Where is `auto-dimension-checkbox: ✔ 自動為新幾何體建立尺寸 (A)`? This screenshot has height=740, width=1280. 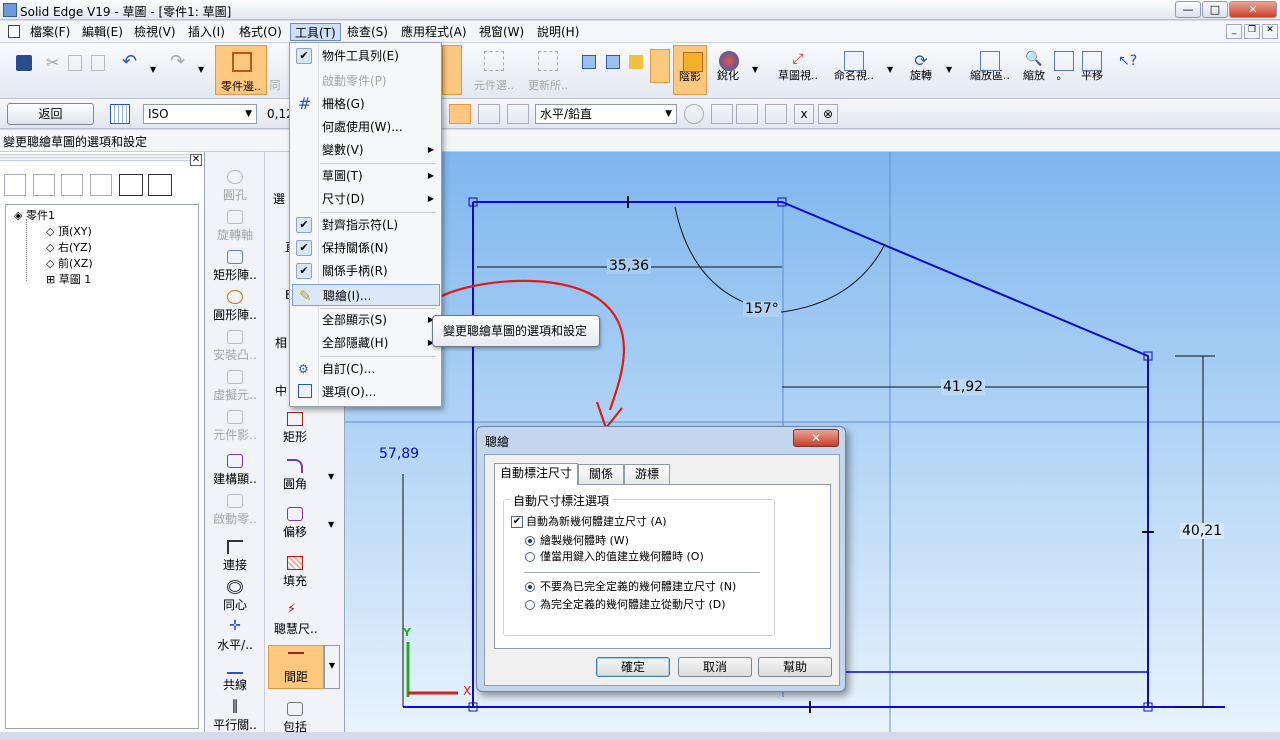 auto-dimension-checkbox: ✔ 自動為新幾何體建立尺寸 (A) is located at coordinates (588, 522).